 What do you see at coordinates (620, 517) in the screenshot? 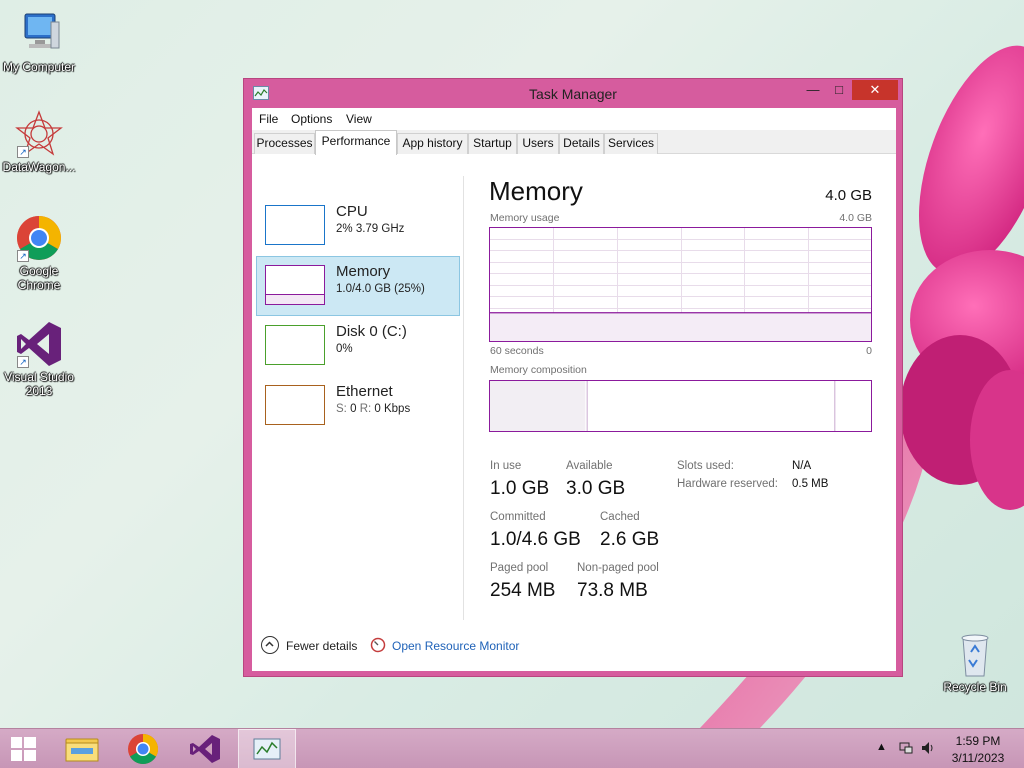
I see `cached-label: Cached` at bounding box center [620, 517].